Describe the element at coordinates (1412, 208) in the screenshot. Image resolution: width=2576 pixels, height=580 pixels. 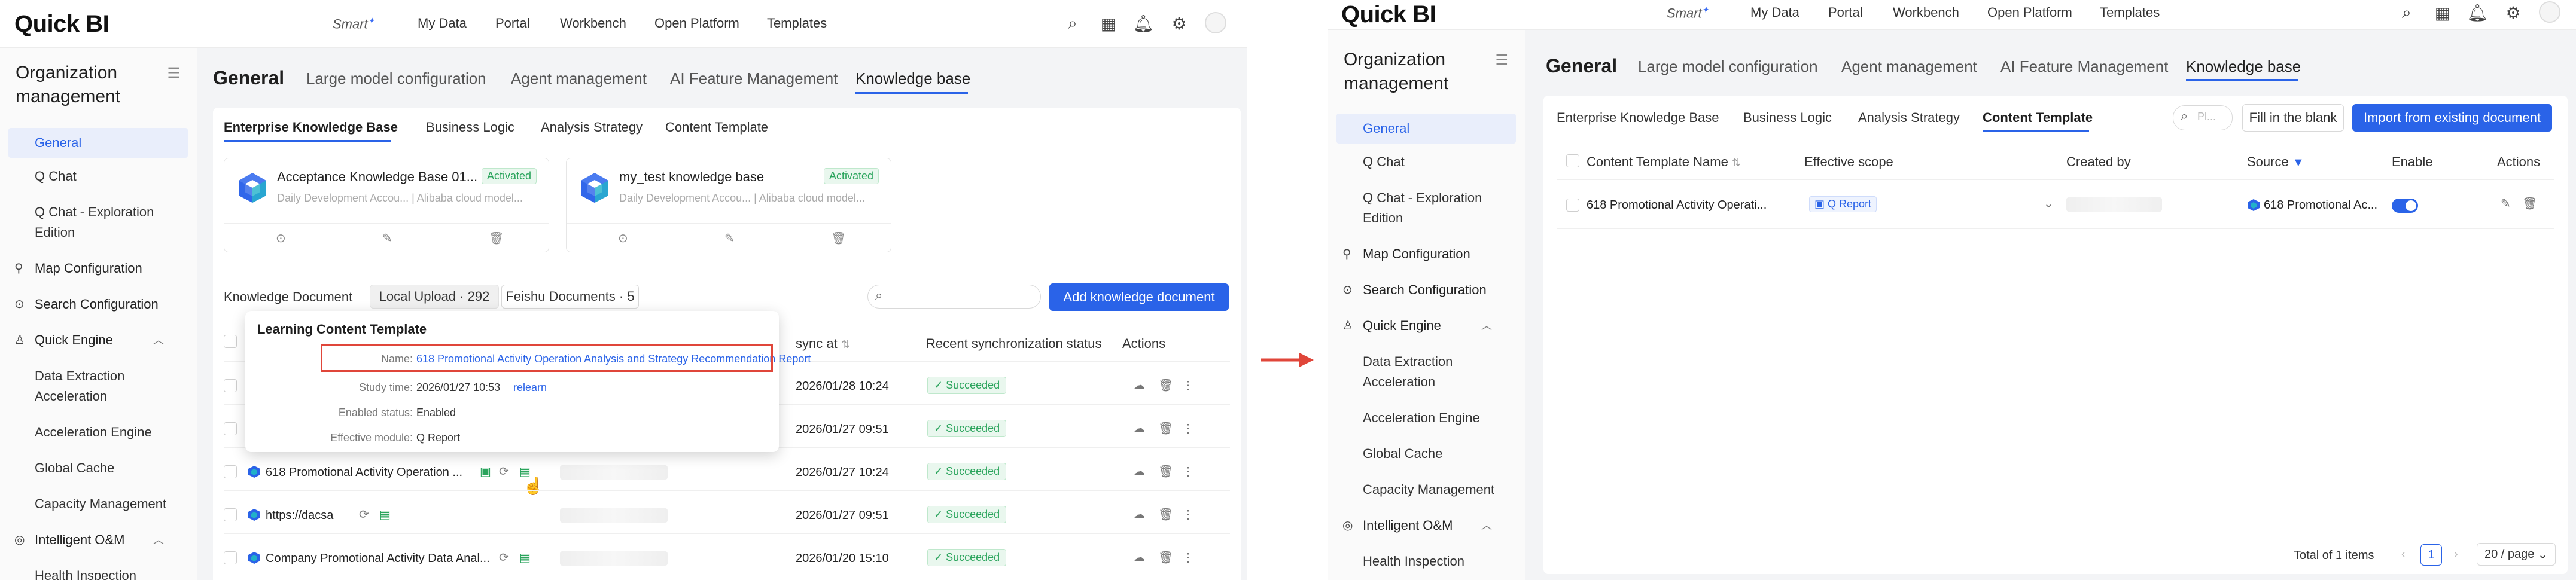
I see `sidebar-item-q-chat-exploration: Q Chat - Exploration Edition` at that location.